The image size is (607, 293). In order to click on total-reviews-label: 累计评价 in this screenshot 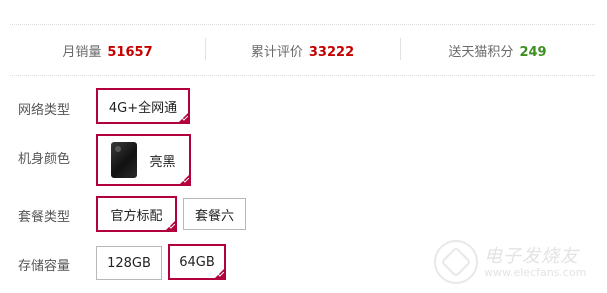, I will do `click(277, 52)`.